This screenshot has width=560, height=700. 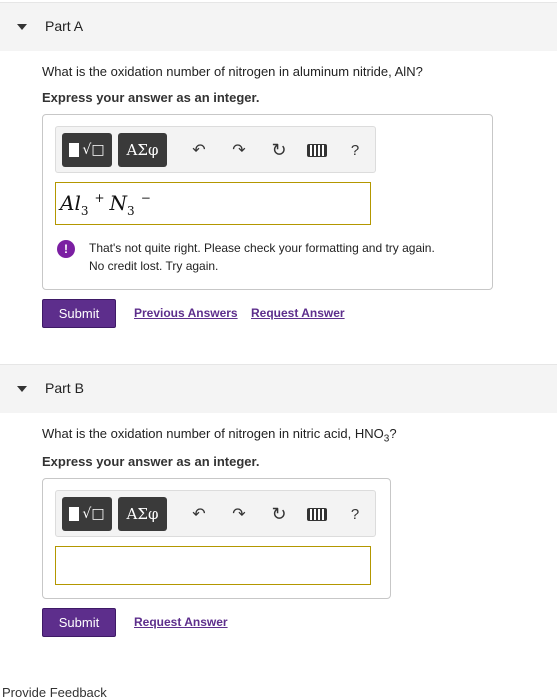 What do you see at coordinates (213, 565) in the screenshot?
I see `part-b-answer-input` at bounding box center [213, 565].